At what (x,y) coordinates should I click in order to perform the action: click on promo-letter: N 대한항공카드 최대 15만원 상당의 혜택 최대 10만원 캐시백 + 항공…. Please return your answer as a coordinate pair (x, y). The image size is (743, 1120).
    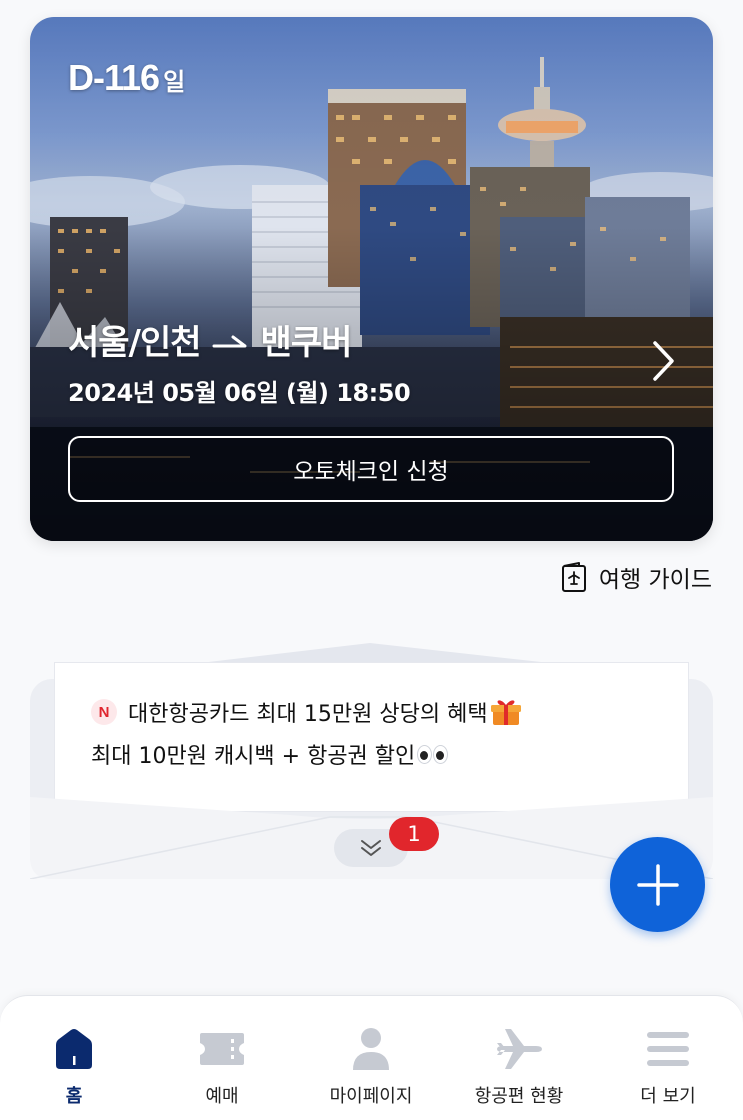
    Looking at the image, I should click on (371, 737).